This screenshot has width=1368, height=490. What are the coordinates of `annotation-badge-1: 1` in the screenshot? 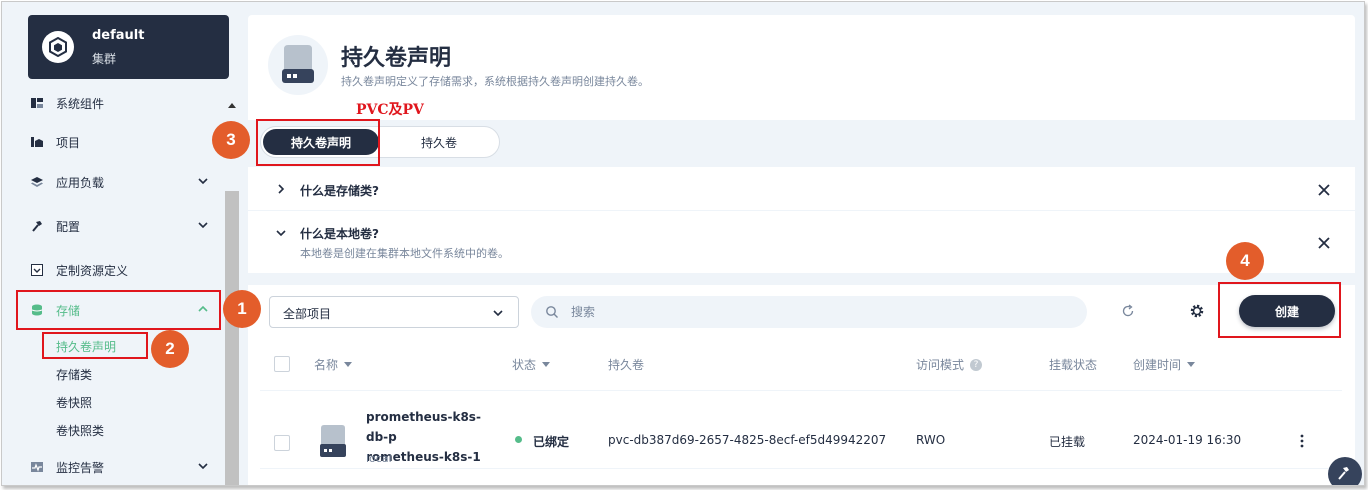 It's located at (242, 309).